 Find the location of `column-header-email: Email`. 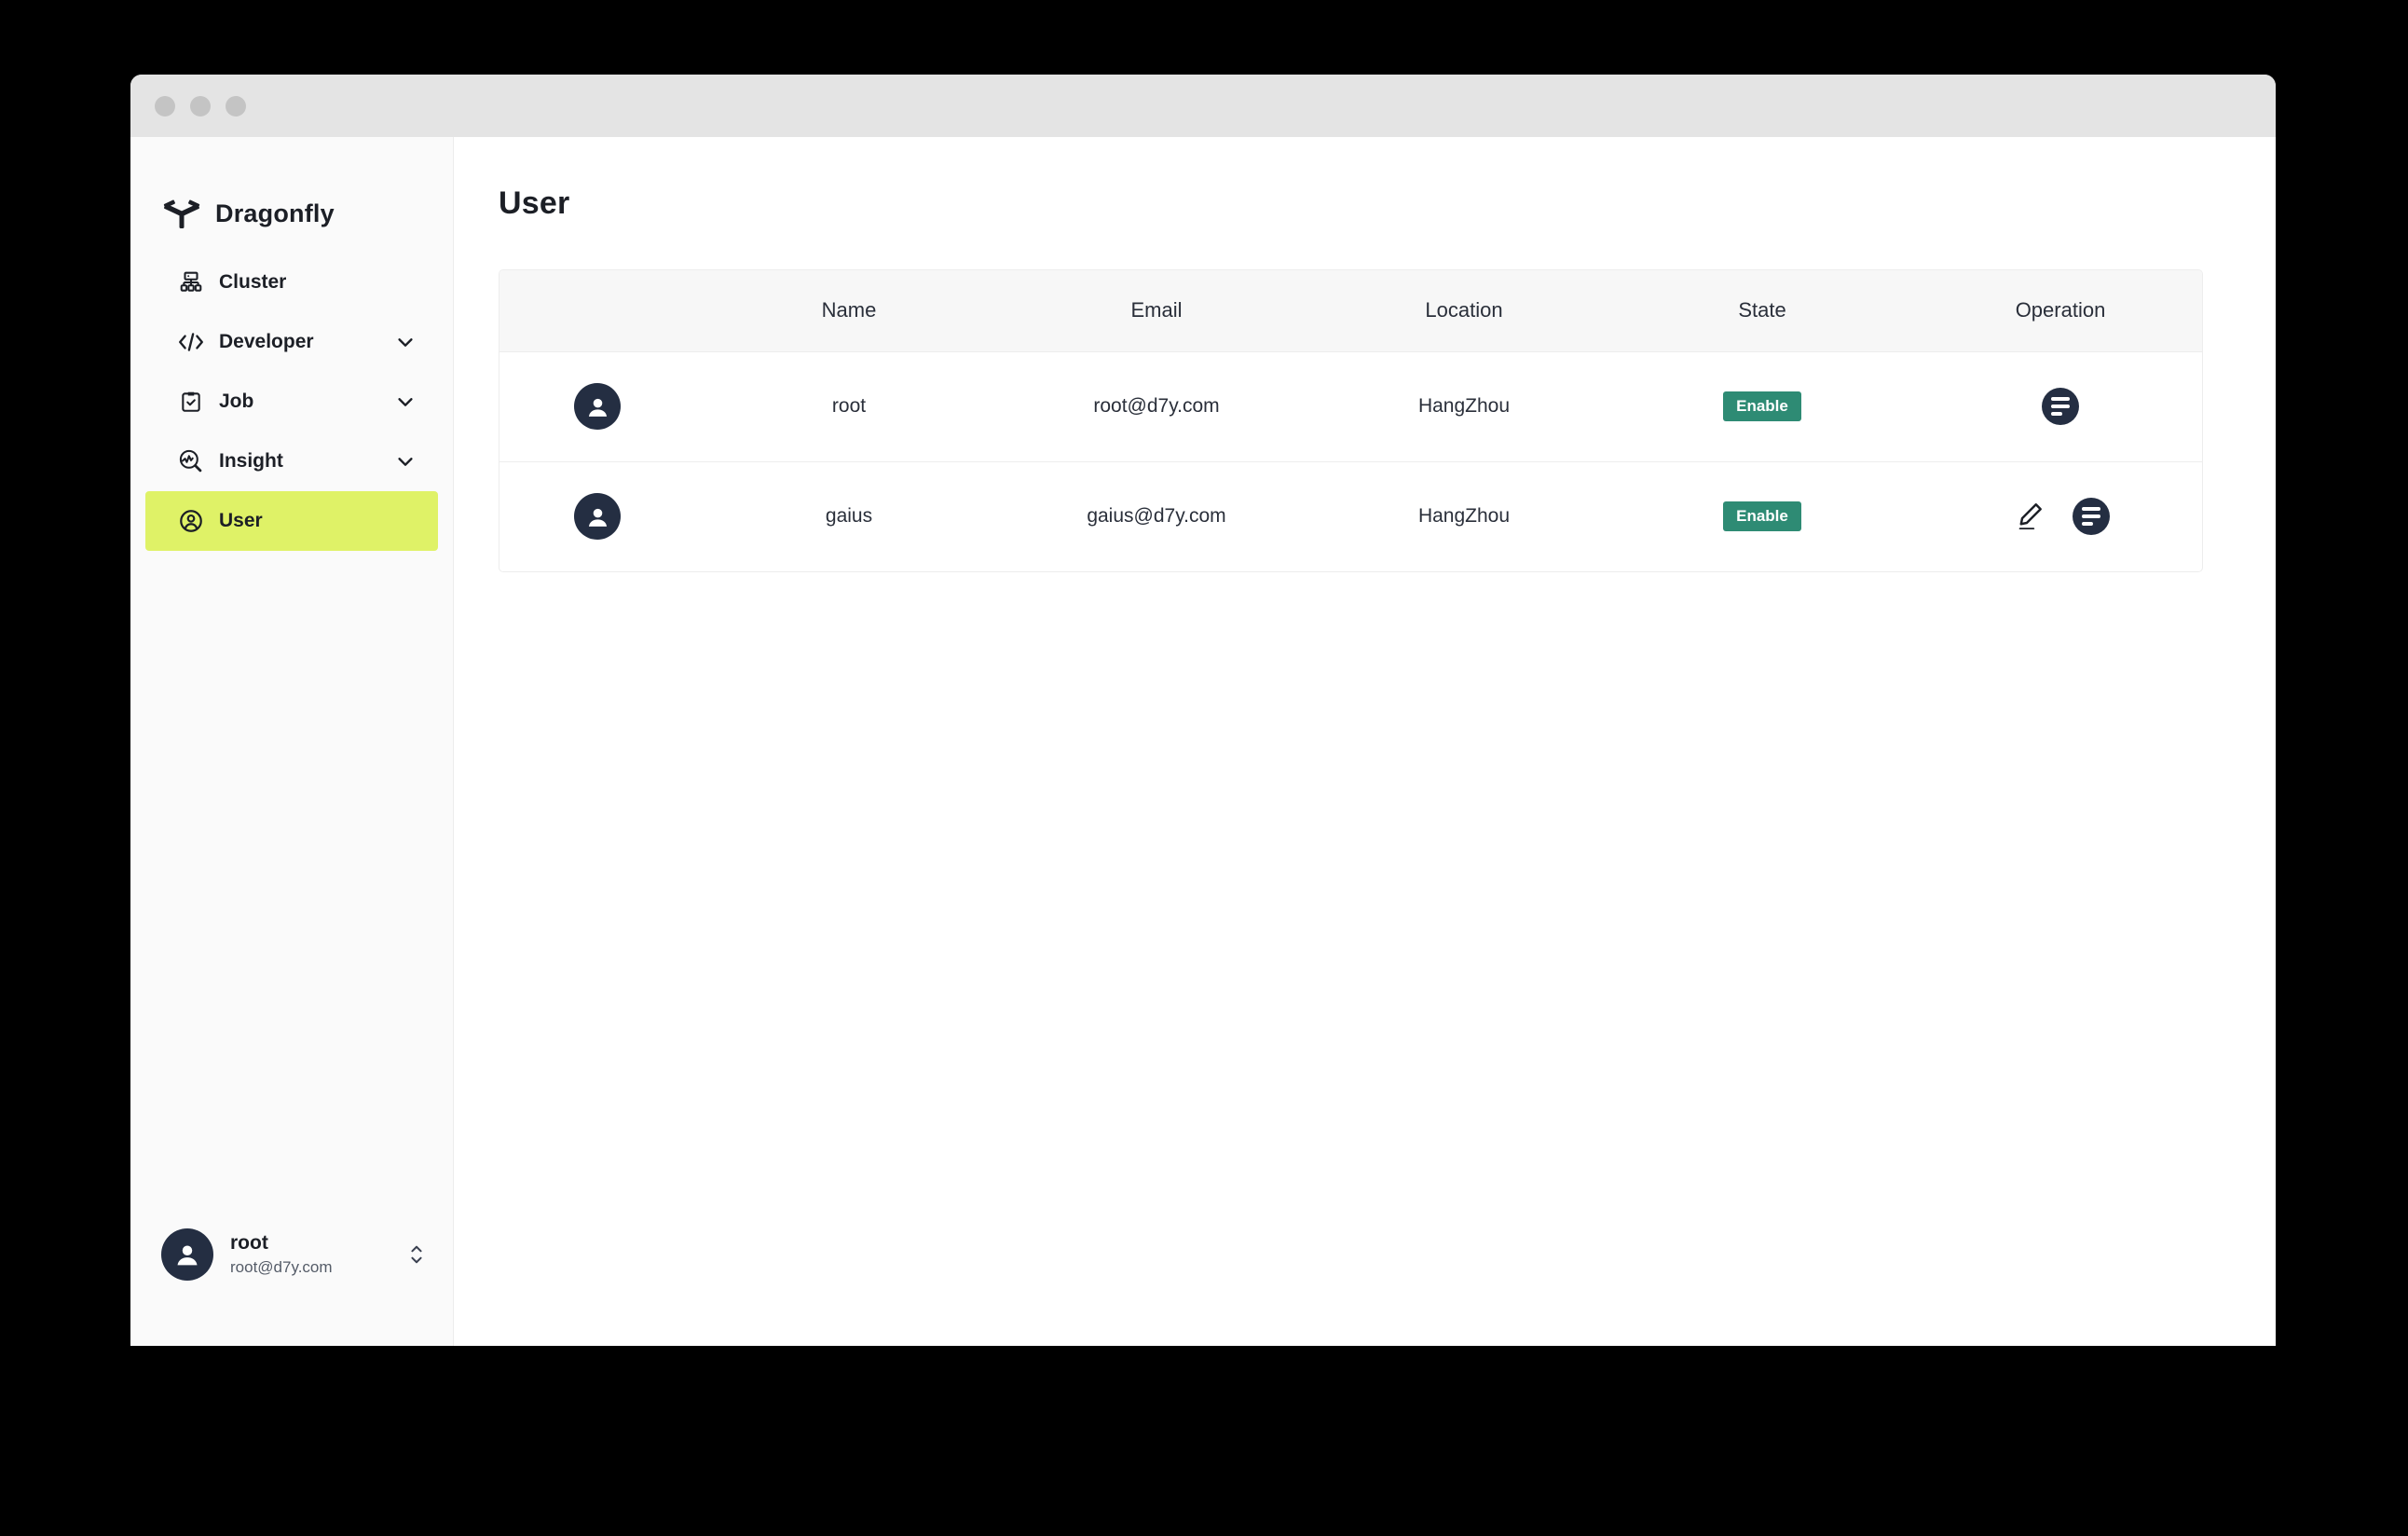

column-header-email: Email is located at coordinates (1156, 311).